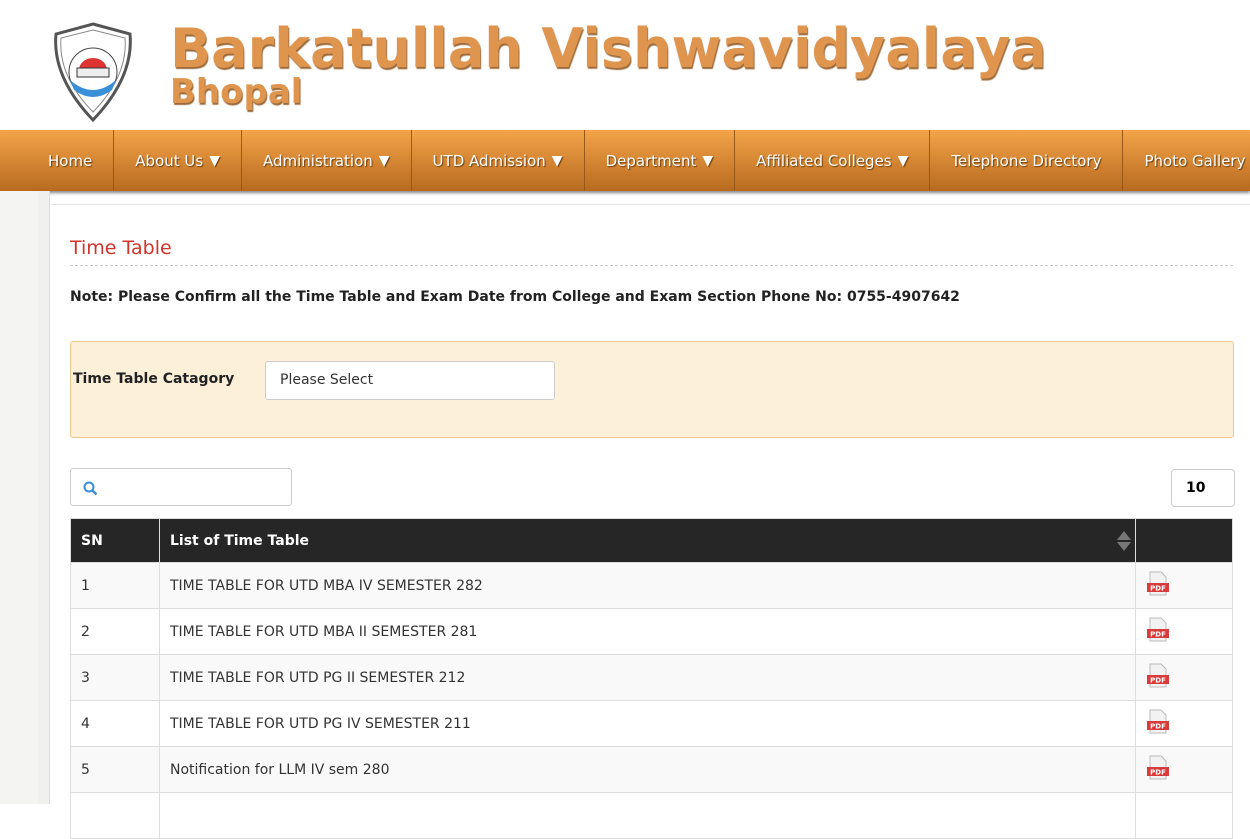  Describe the element at coordinates (410, 380) in the screenshot. I see `category-select: Please Select` at that location.